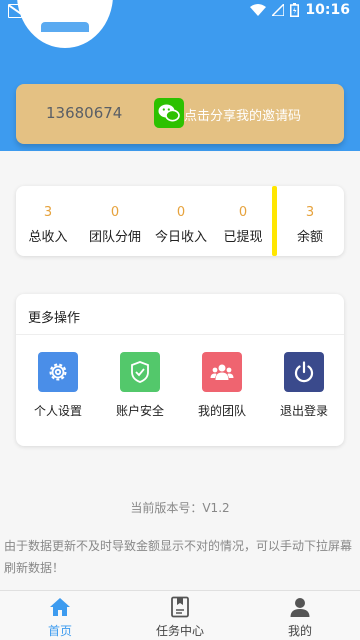  Describe the element at coordinates (243, 237) in the screenshot. I see `stat-label: 已提现` at that location.